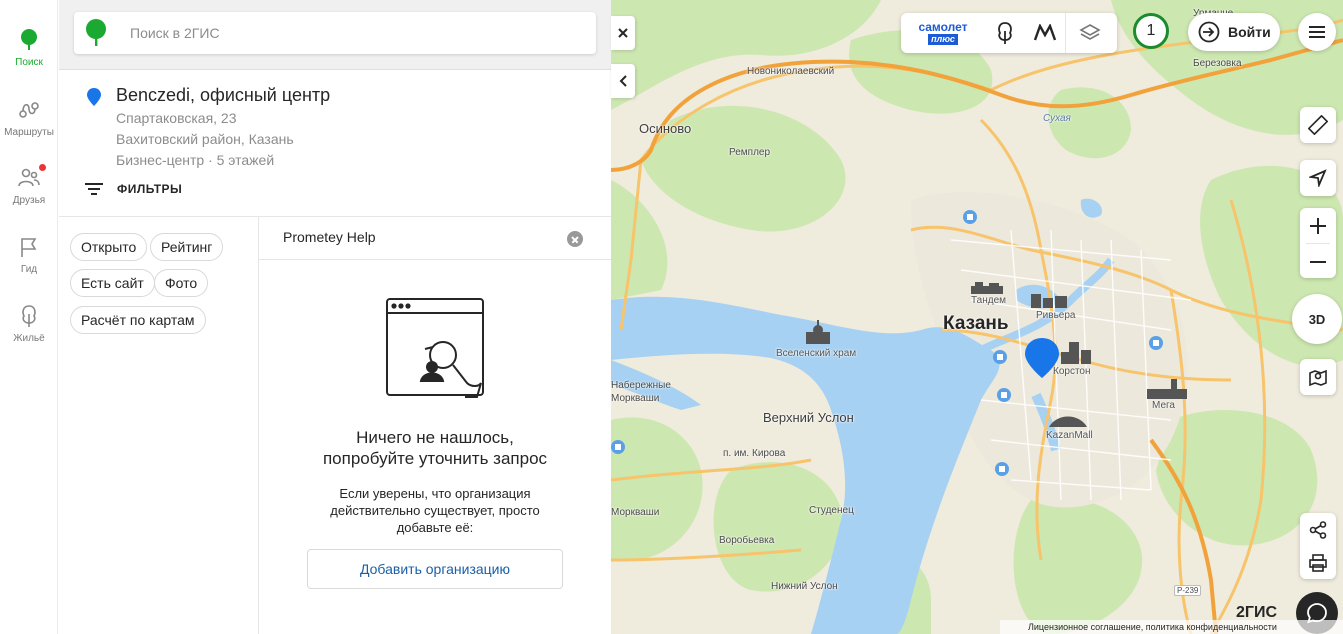  What do you see at coordinates (1151, 31) in the screenshot?
I see `notifications-badge: 1` at bounding box center [1151, 31].